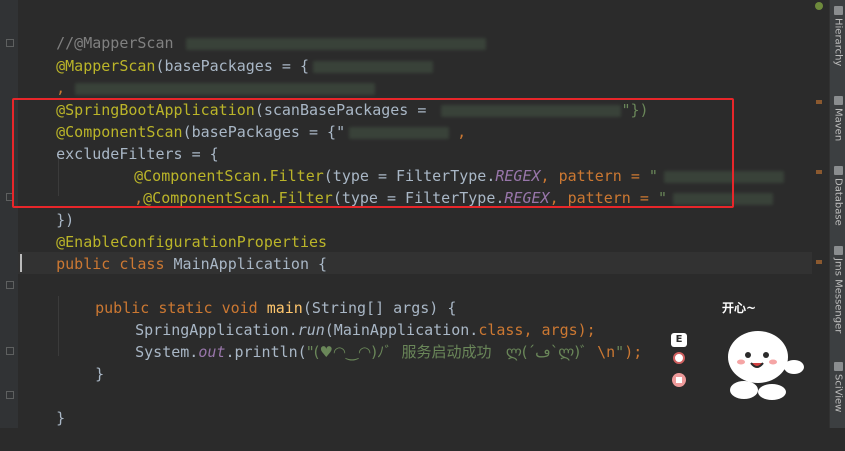  I want to click on jms-messenger-tab-label: Jms Messenger, so click(838, 296).